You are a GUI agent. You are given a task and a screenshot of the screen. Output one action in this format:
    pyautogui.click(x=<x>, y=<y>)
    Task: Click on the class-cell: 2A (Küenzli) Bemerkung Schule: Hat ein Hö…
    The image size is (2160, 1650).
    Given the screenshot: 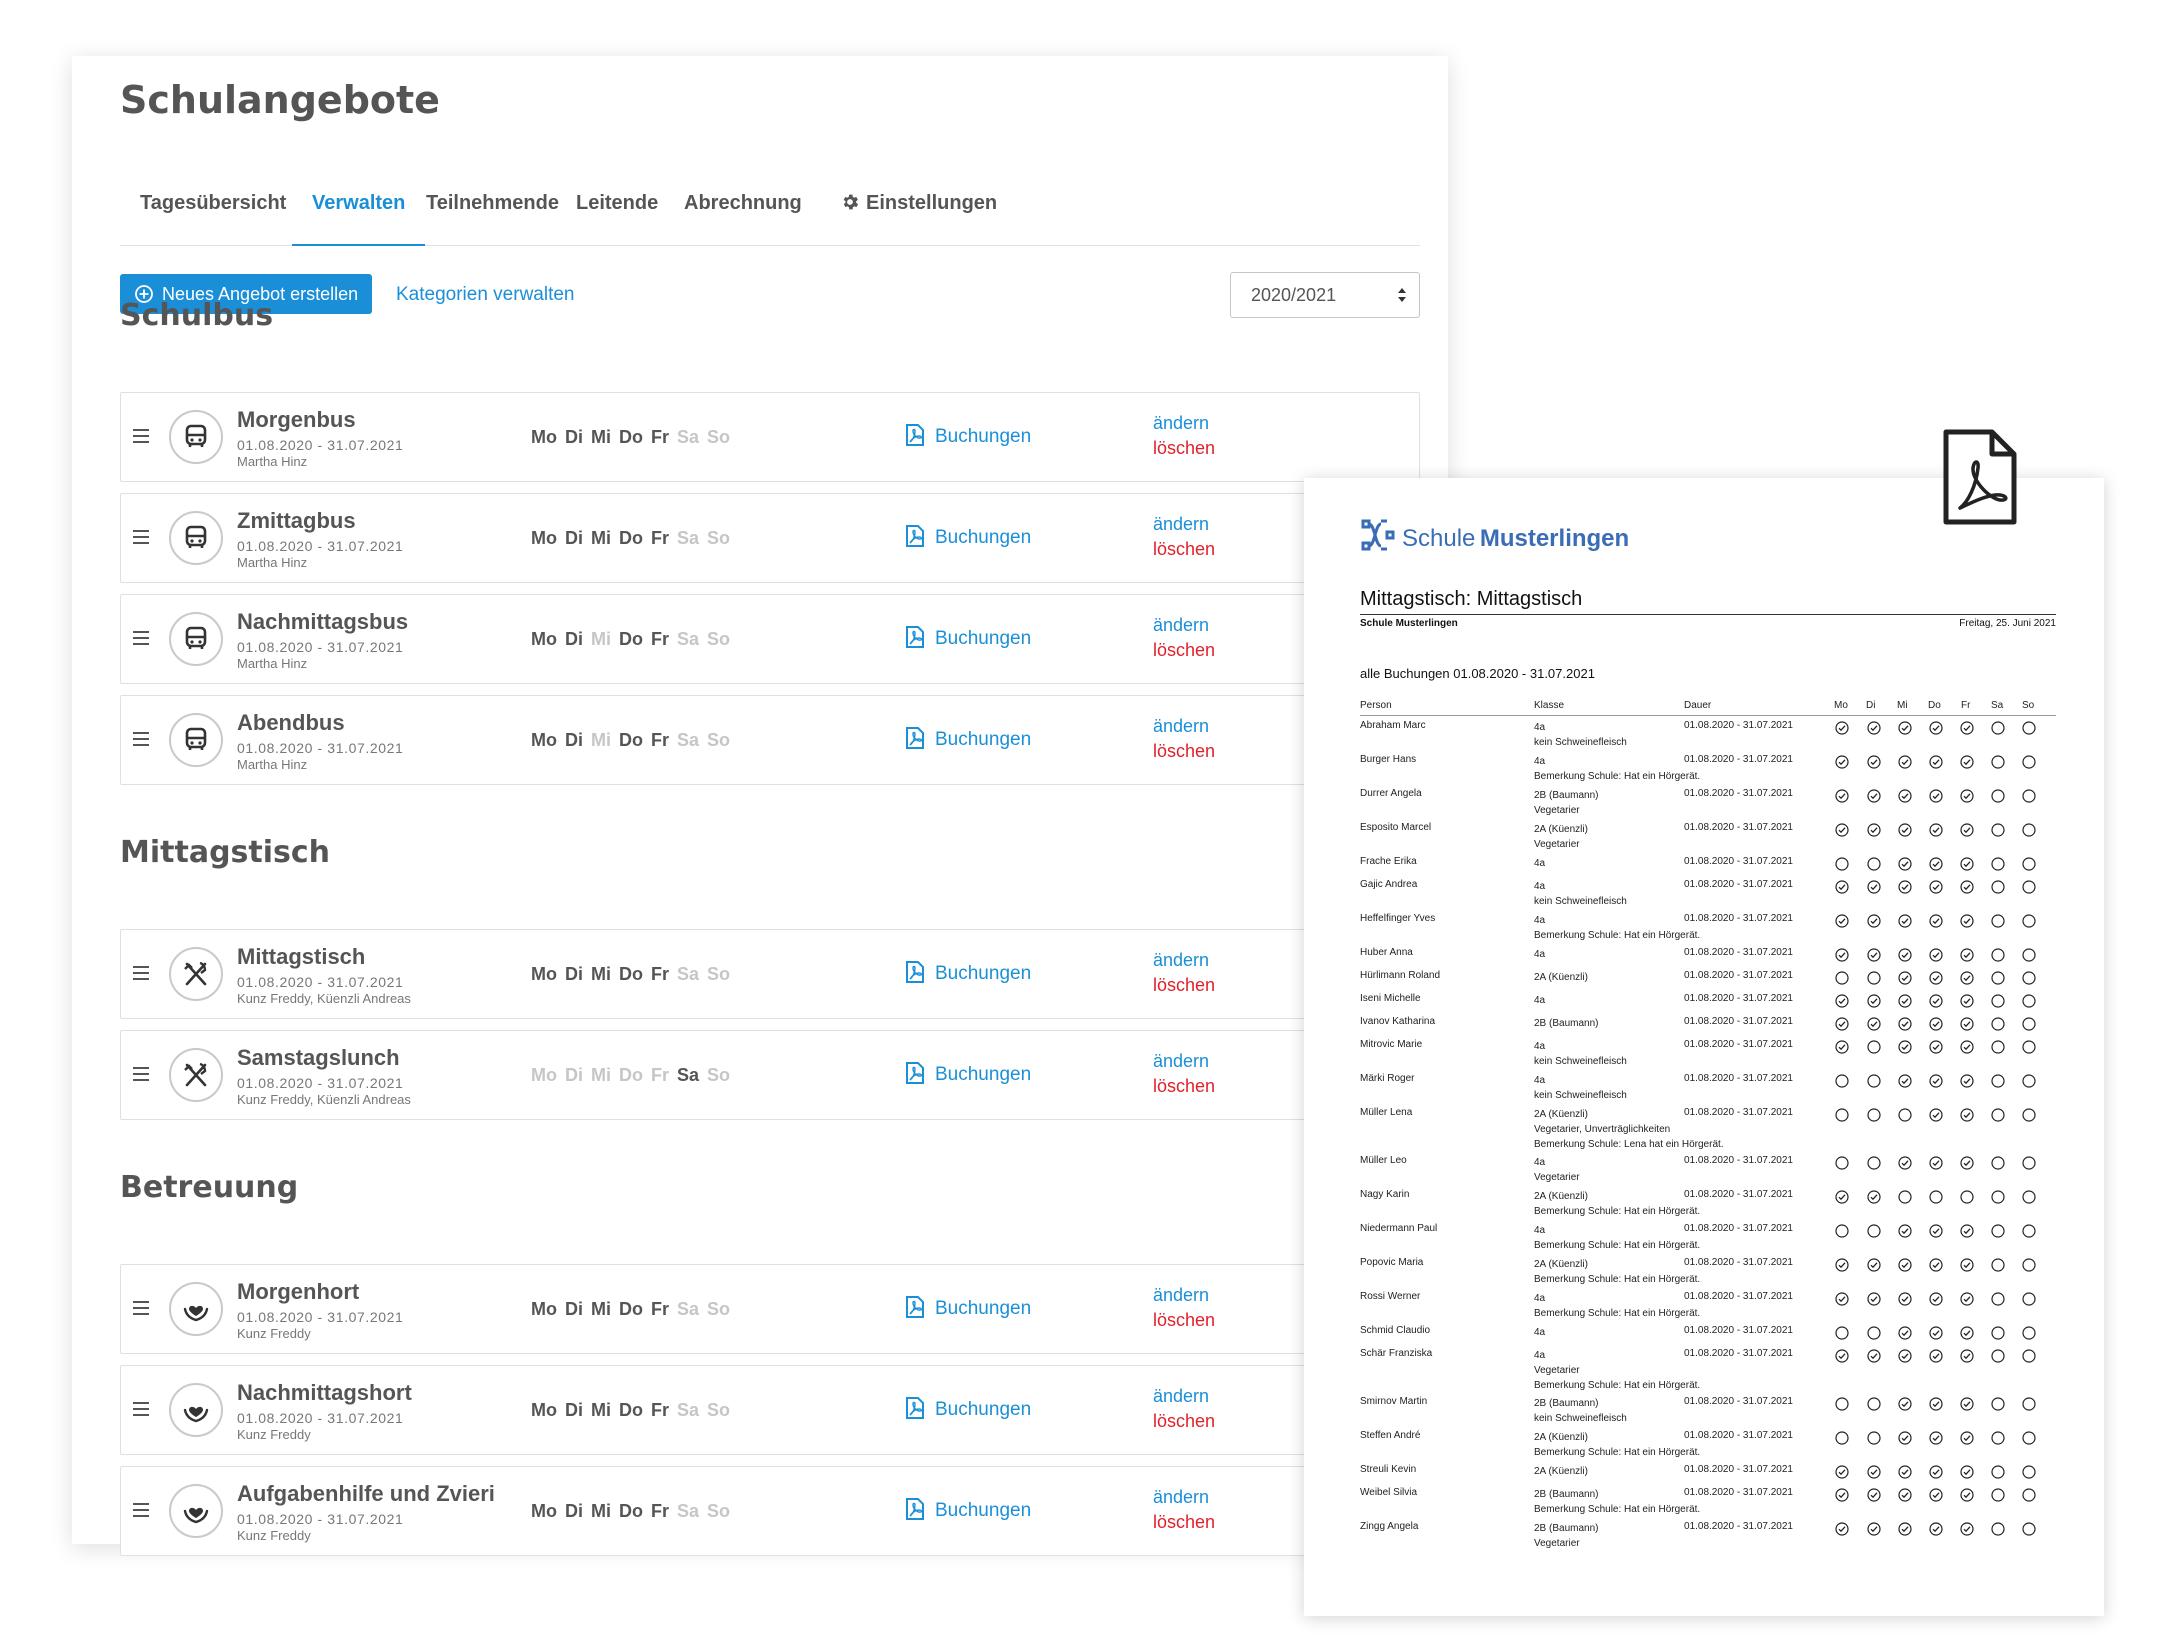 What is the action you would take?
    pyautogui.click(x=1617, y=1204)
    